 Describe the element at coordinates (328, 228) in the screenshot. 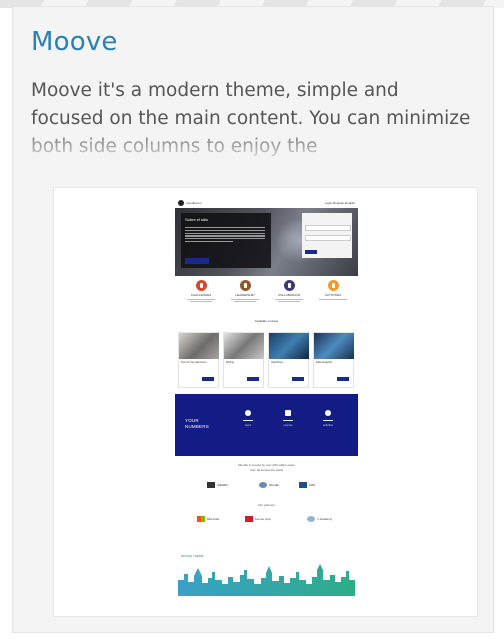

I see `preview-username-field` at that location.